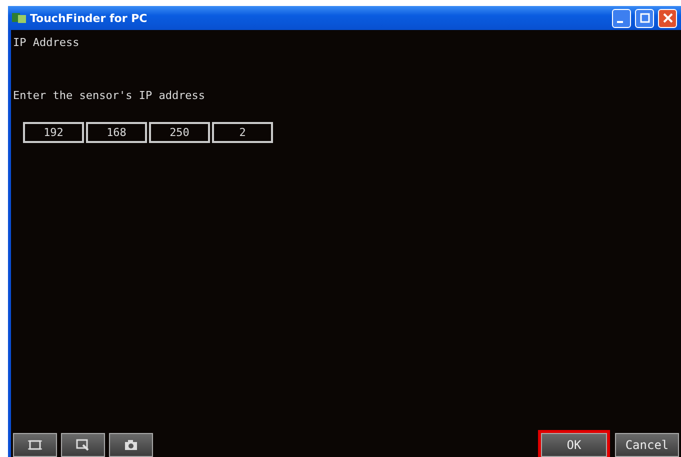 The height and width of the screenshot is (457, 681). I want to click on zoom-button, so click(83, 445).